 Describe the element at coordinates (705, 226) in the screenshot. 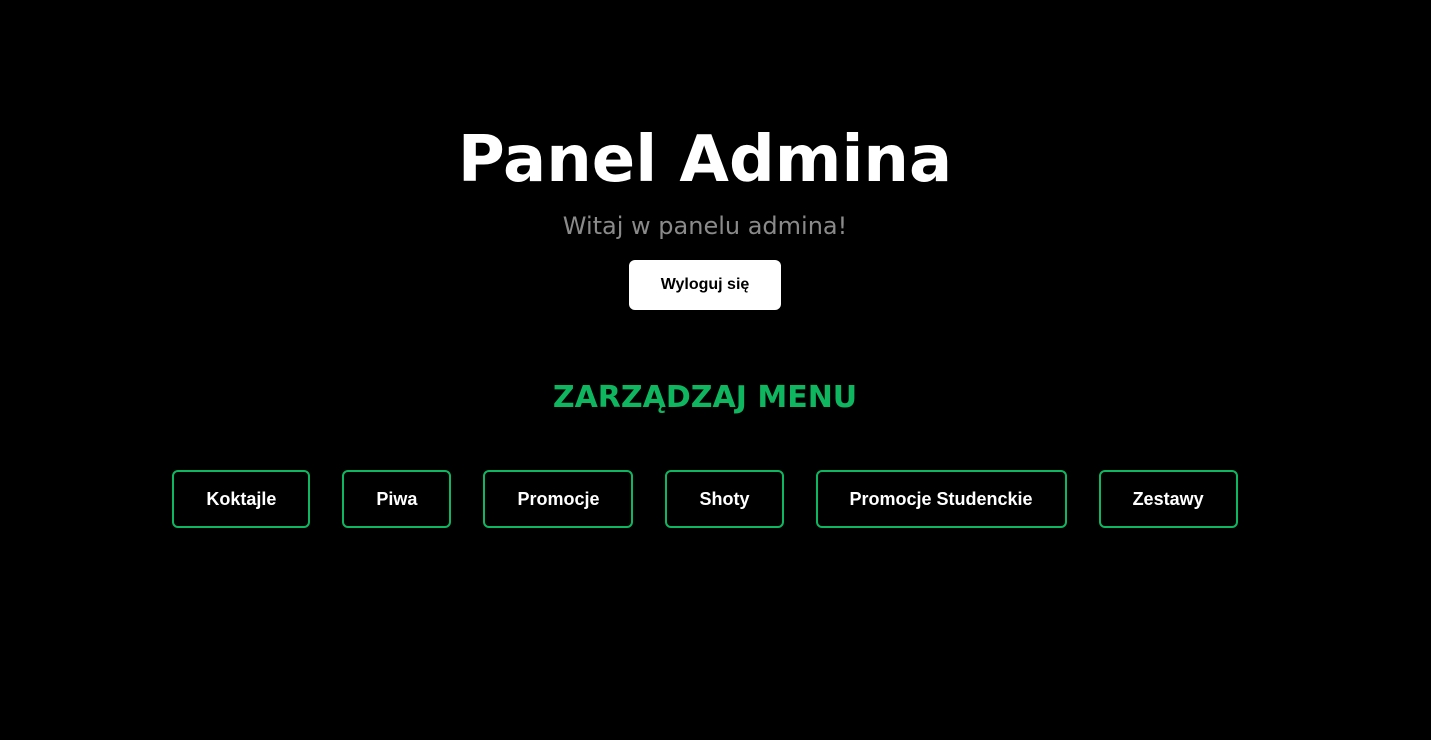

I see `welcome-text: Witaj w panelu admina!` at that location.